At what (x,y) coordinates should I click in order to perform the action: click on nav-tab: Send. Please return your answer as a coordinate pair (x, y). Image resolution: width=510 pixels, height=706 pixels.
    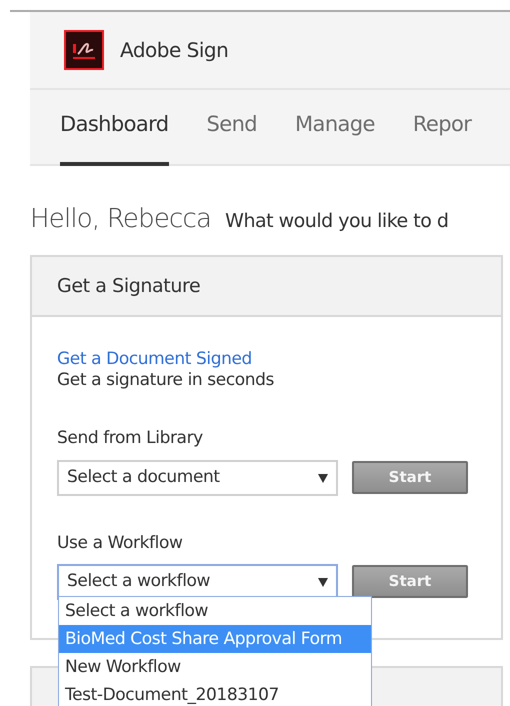
    Looking at the image, I should click on (232, 137).